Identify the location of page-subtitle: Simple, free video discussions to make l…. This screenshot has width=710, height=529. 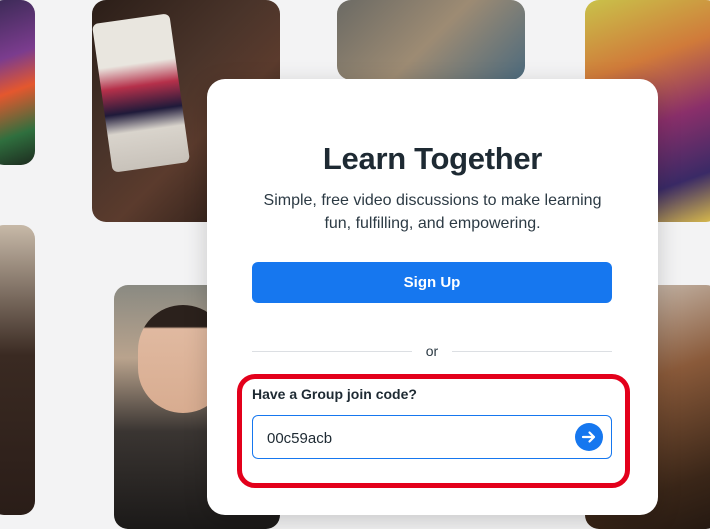
(432, 212).